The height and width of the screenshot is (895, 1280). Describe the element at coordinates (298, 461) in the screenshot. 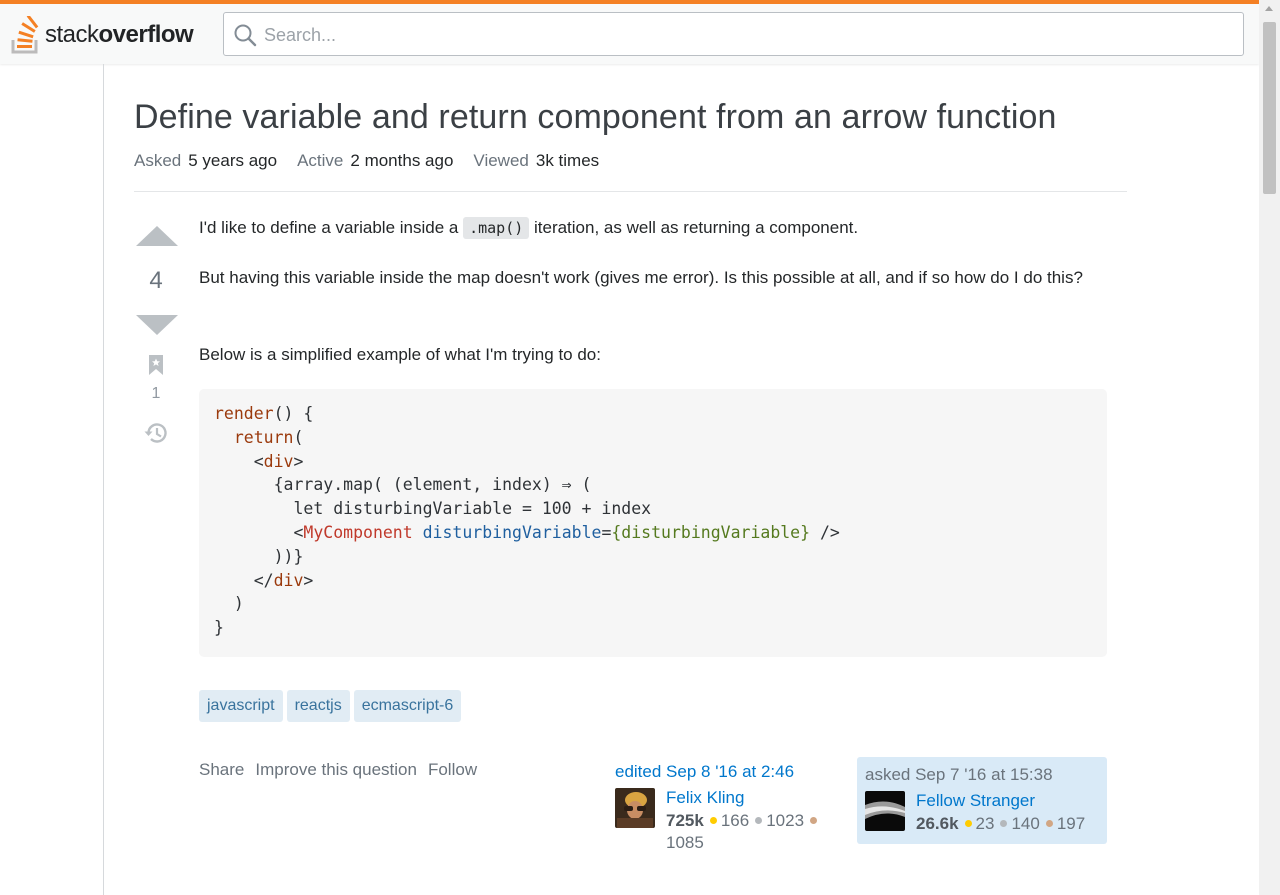

I see `code-l3-rest: >` at that location.